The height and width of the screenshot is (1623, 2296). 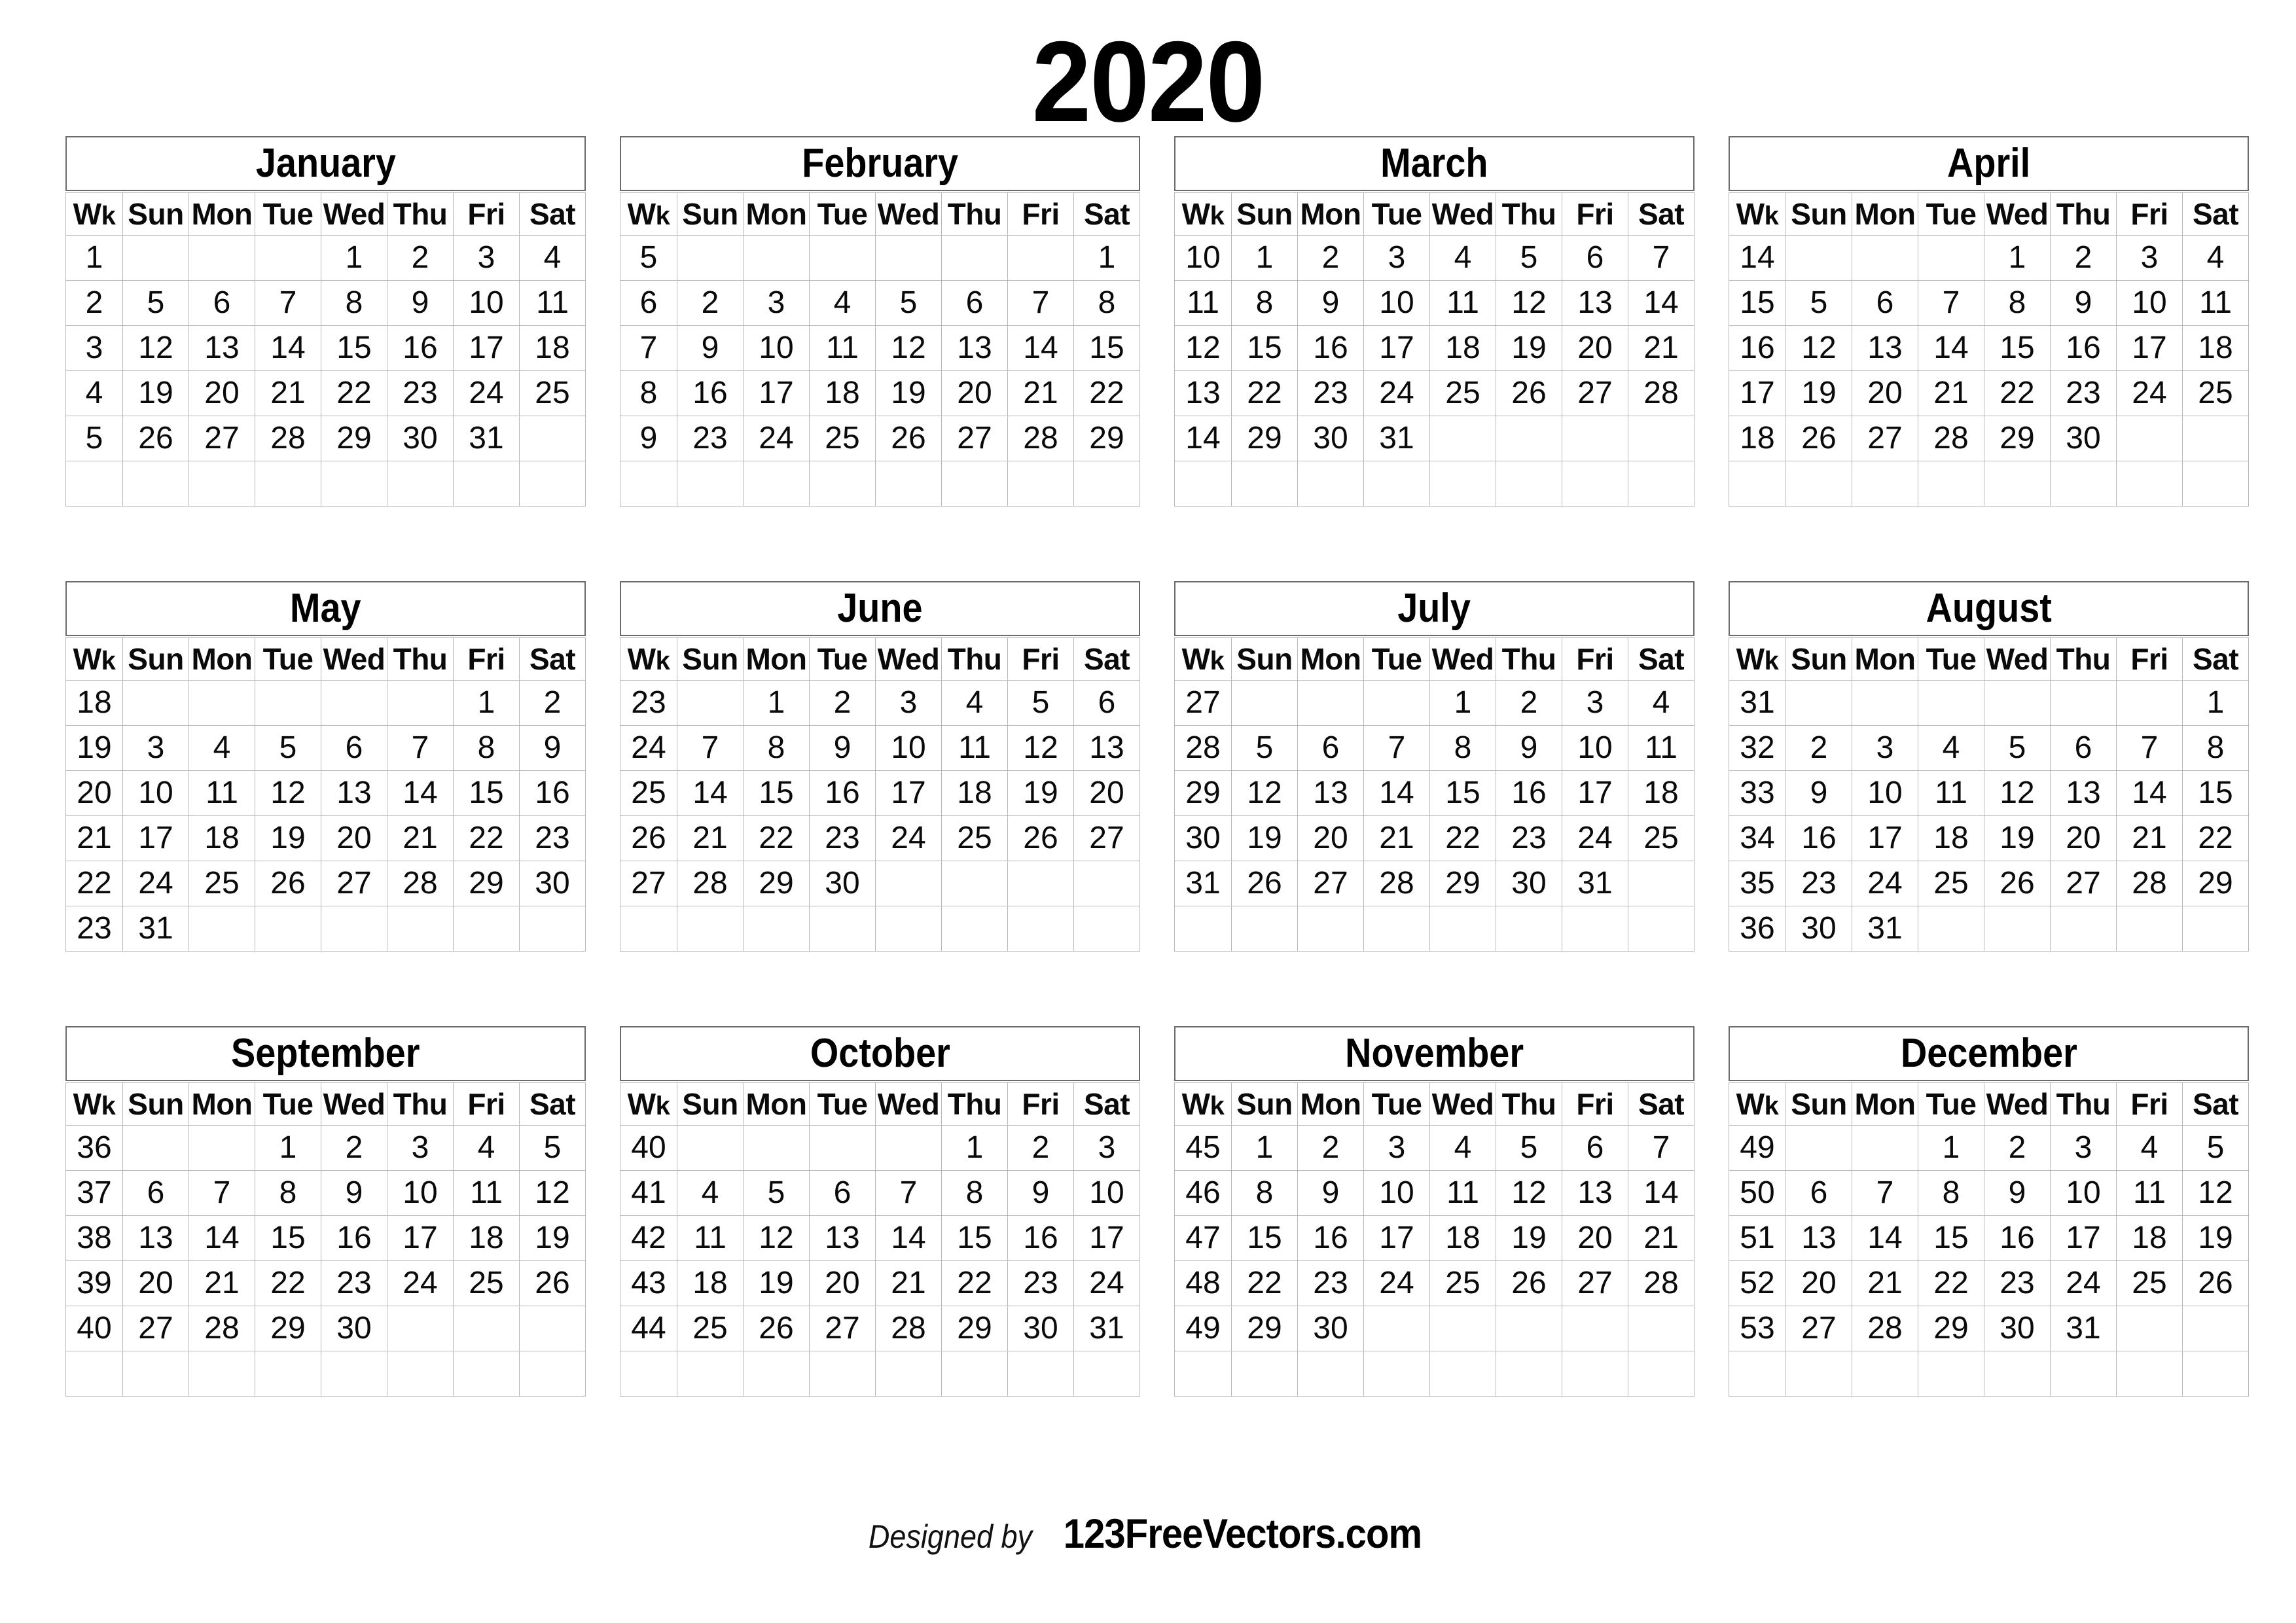 I want to click on day-cell: 13, so click(x=155, y=1238).